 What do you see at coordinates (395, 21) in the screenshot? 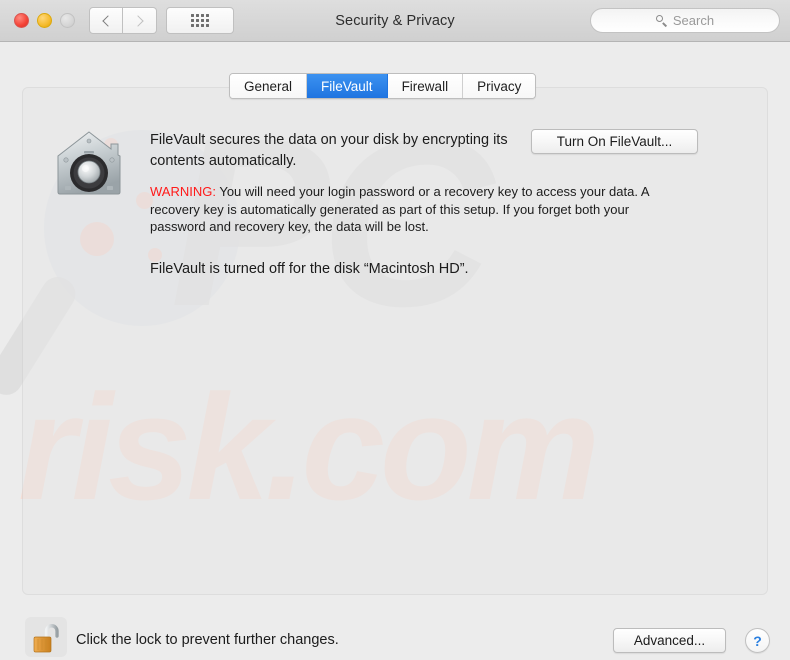
I see `title-bar: Security & Privacy Search` at bounding box center [395, 21].